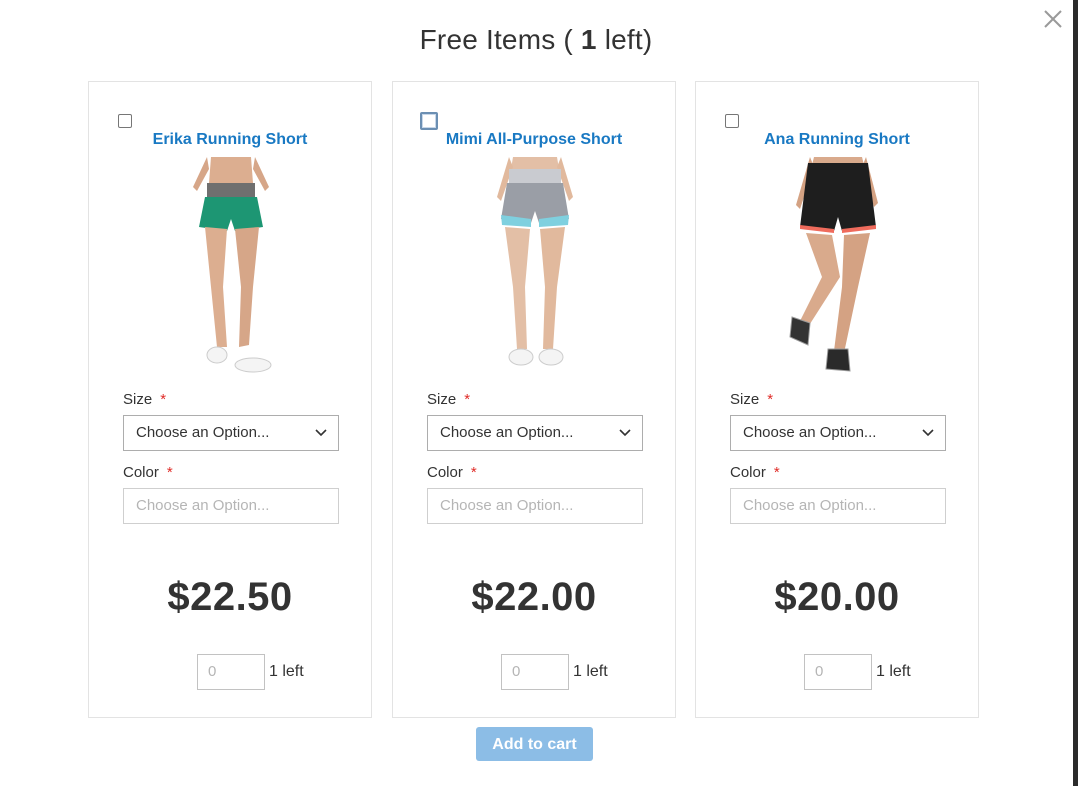 The height and width of the screenshot is (786, 1078). What do you see at coordinates (837, 597) in the screenshot?
I see `product-price: $20.00` at bounding box center [837, 597].